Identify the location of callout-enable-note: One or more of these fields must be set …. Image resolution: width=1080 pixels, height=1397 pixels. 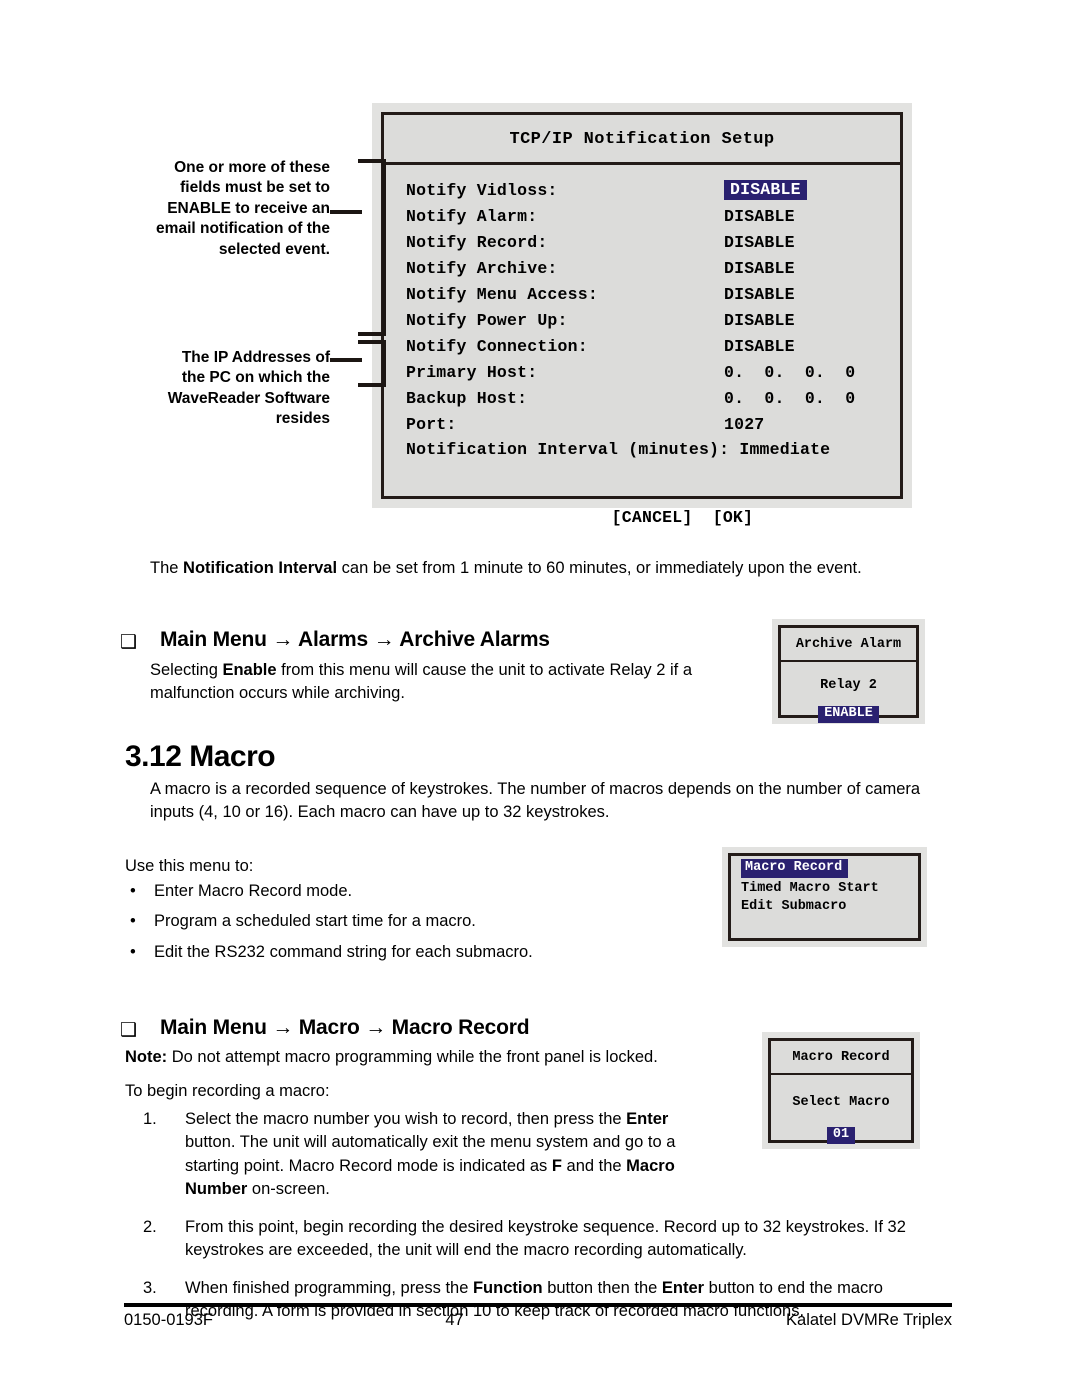
(243, 208).